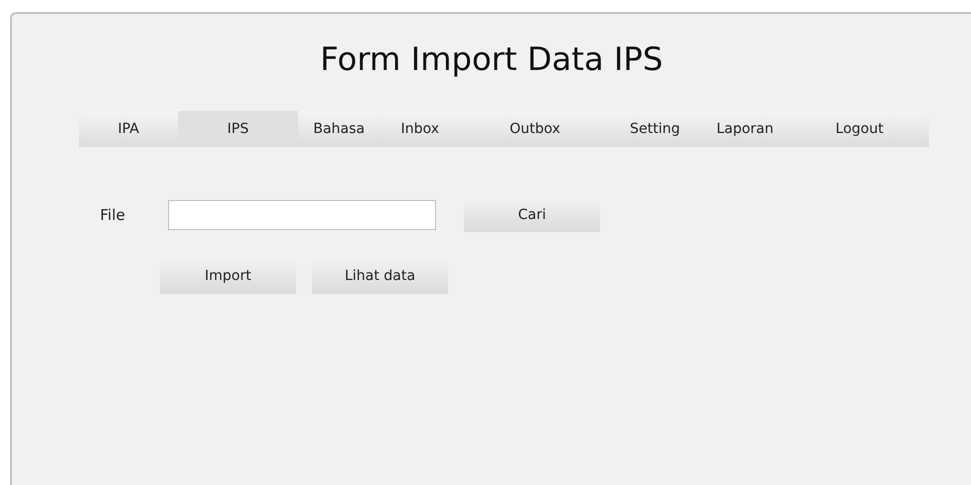 Image resolution: width=971 pixels, height=485 pixels. I want to click on file-label: File, so click(113, 215).